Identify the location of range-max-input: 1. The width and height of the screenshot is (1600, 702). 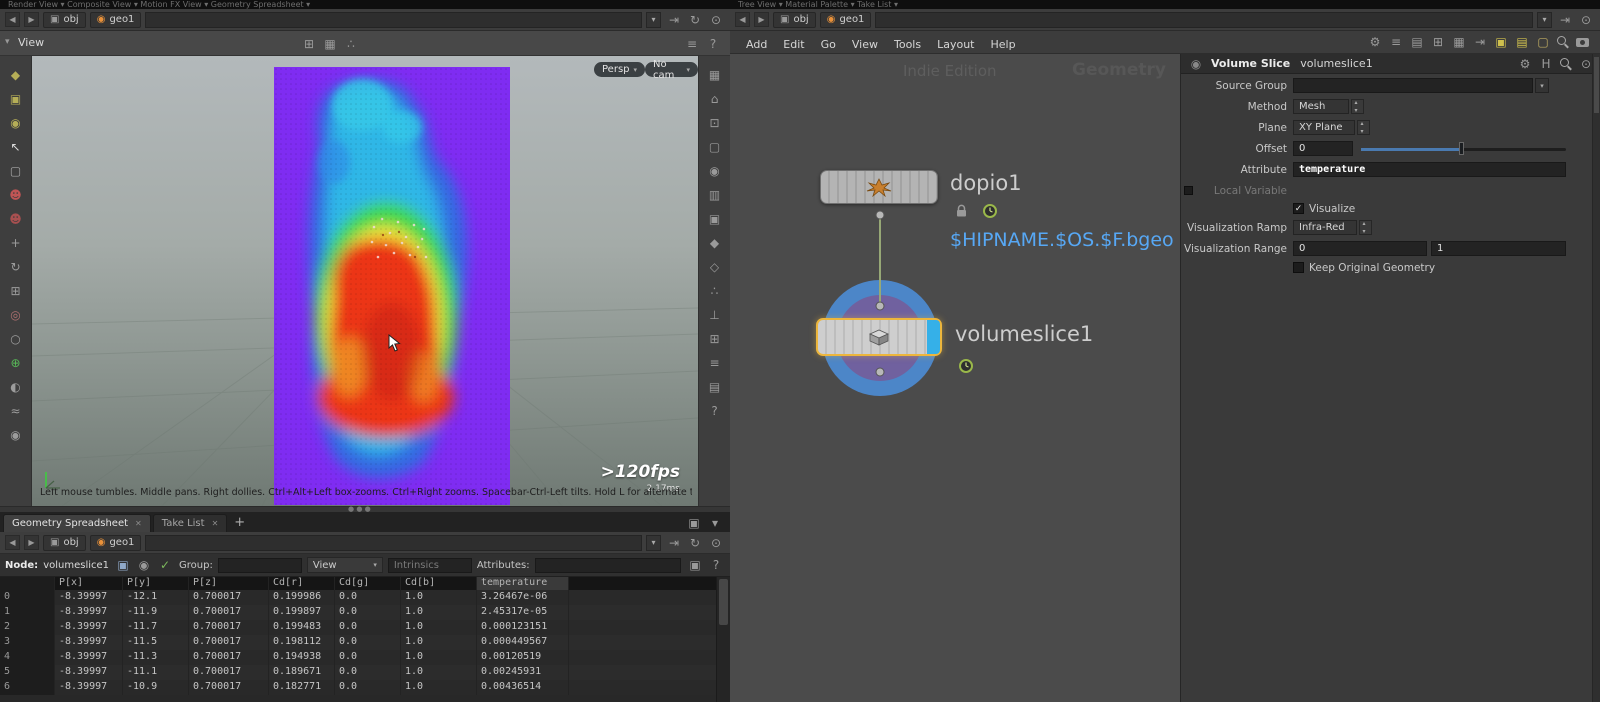
(1498, 248).